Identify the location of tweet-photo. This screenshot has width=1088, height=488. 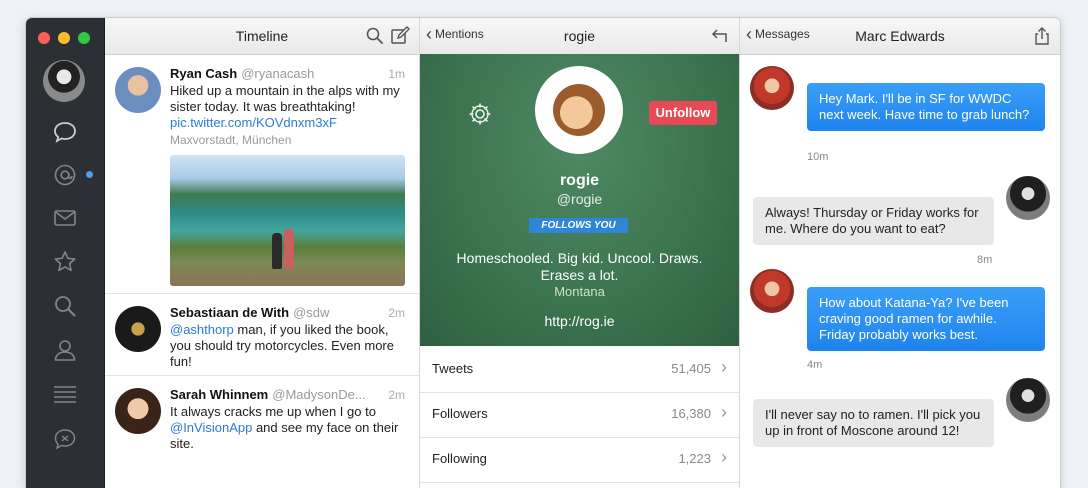
(287, 220).